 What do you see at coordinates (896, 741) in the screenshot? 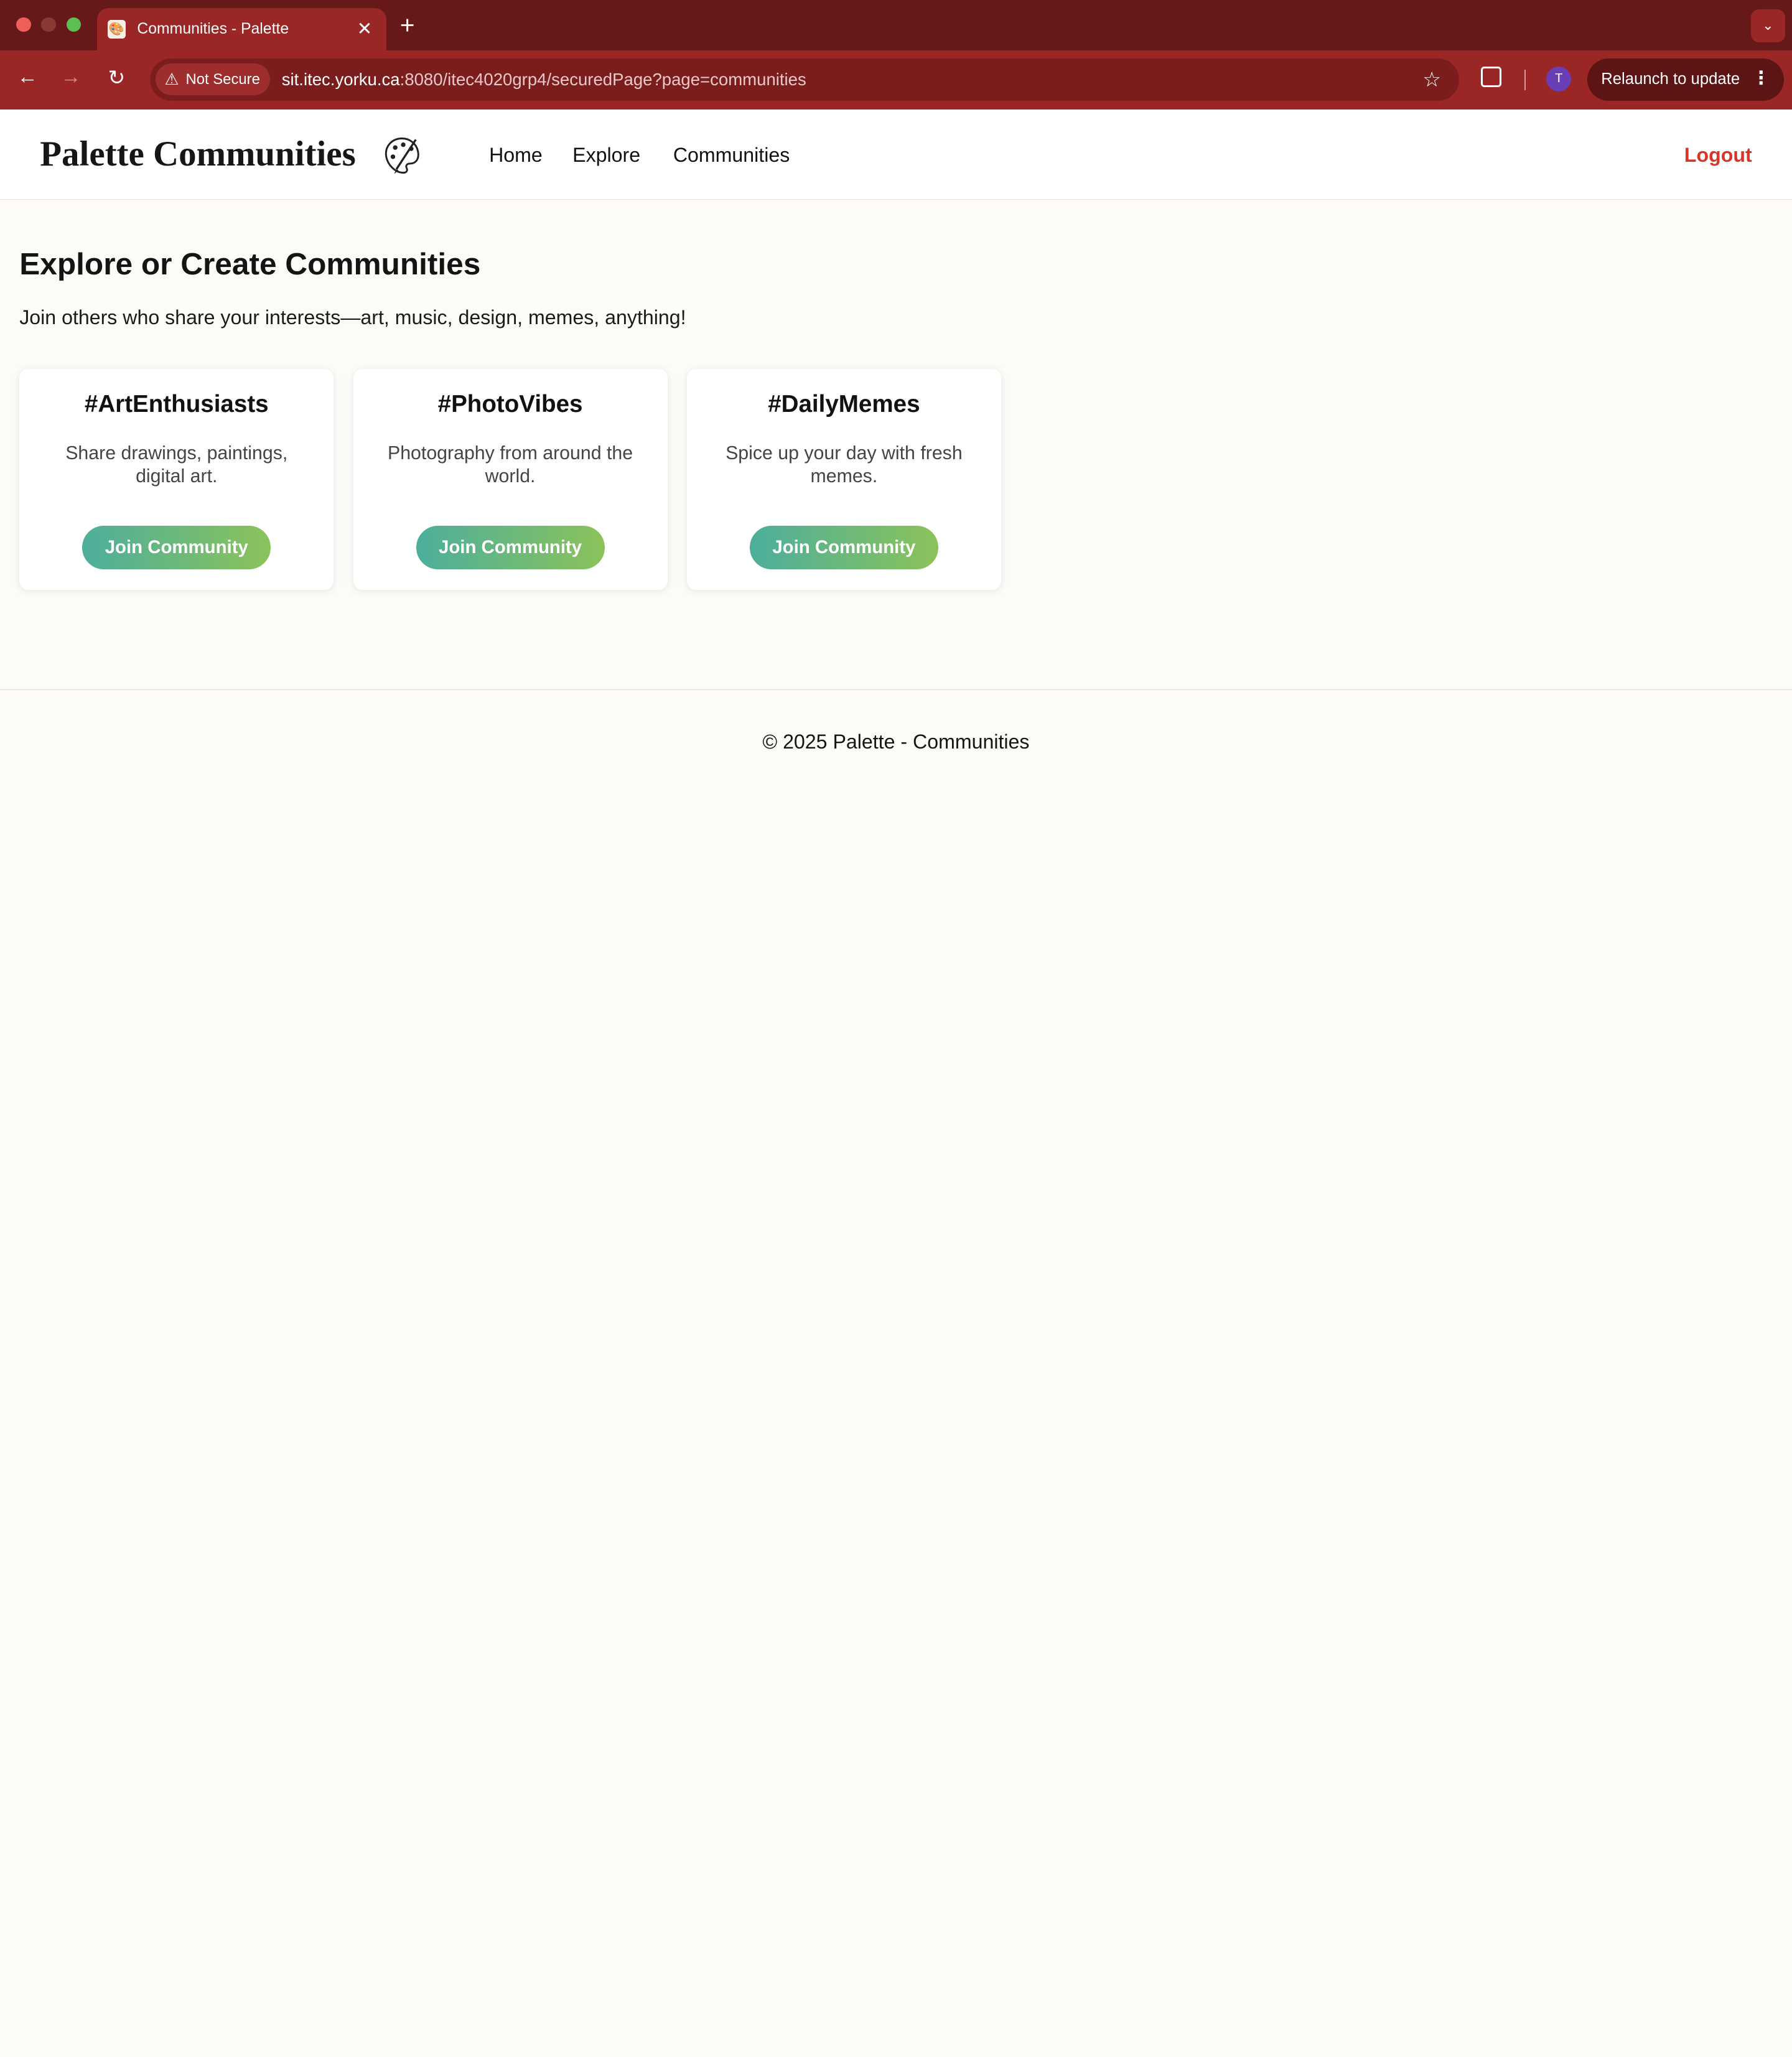
I see `footer-copyright: © 2025 Palette - Communities` at bounding box center [896, 741].